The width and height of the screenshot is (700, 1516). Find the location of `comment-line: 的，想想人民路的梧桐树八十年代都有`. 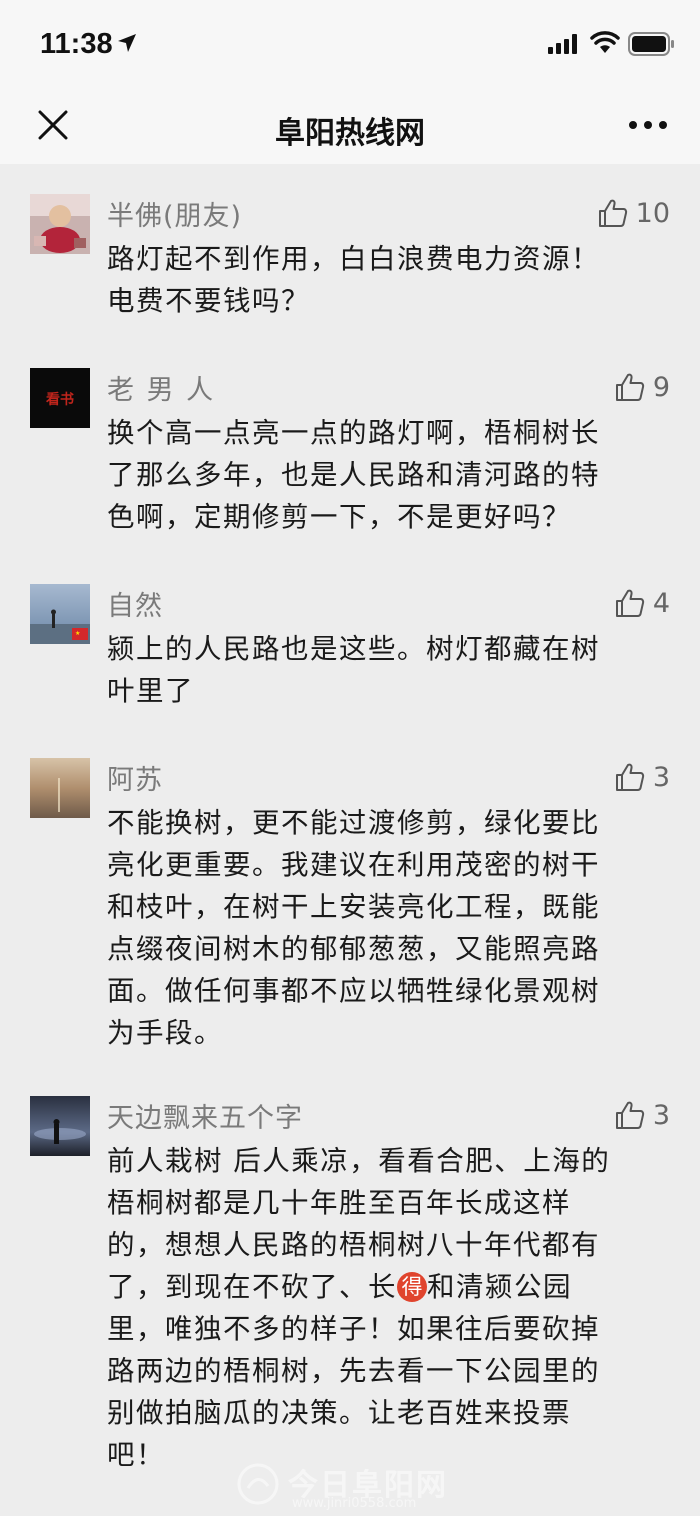

comment-line: 的，想想人民路的梧桐树八十年代都有 is located at coordinates (353, 1245).